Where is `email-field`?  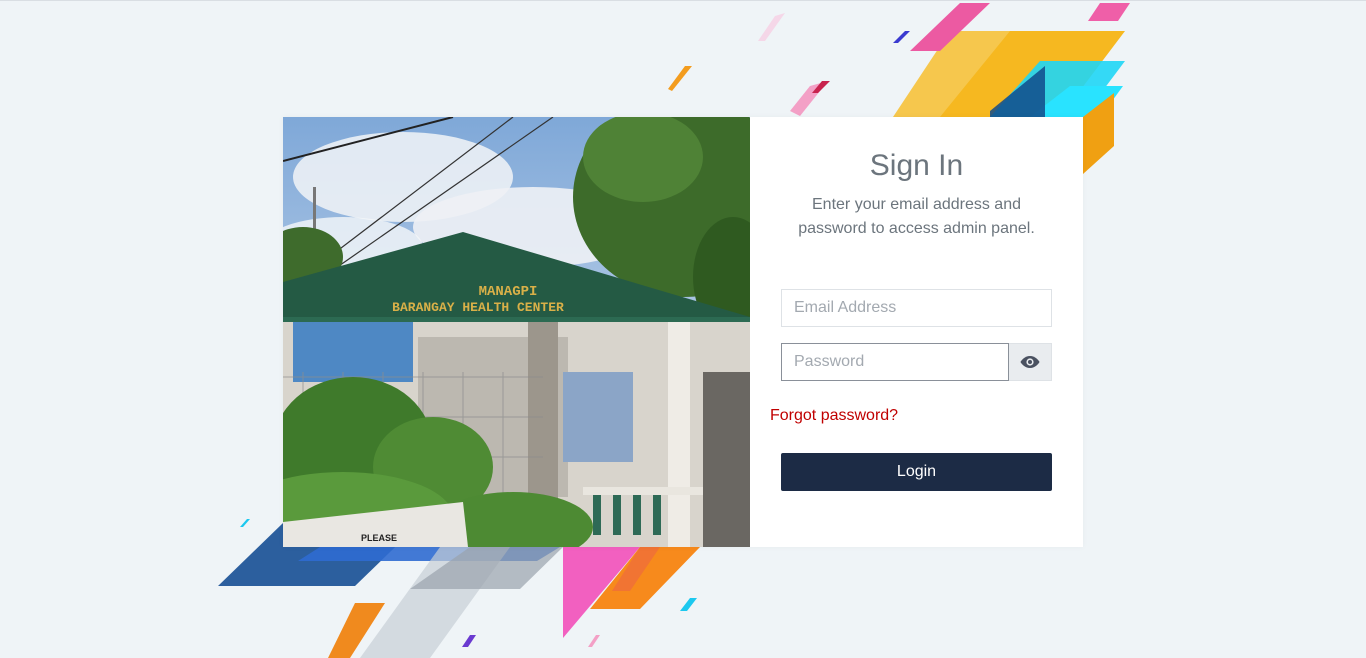
email-field is located at coordinates (916, 308).